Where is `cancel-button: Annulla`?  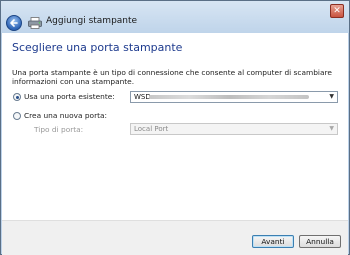 cancel-button: Annulla is located at coordinates (320, 241).